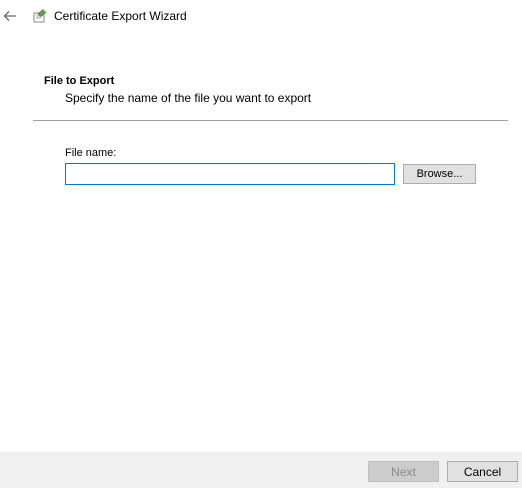 The height and width of the screenshot is (488, 522). I want to click on back-arrow-icon, so click(9, 16).